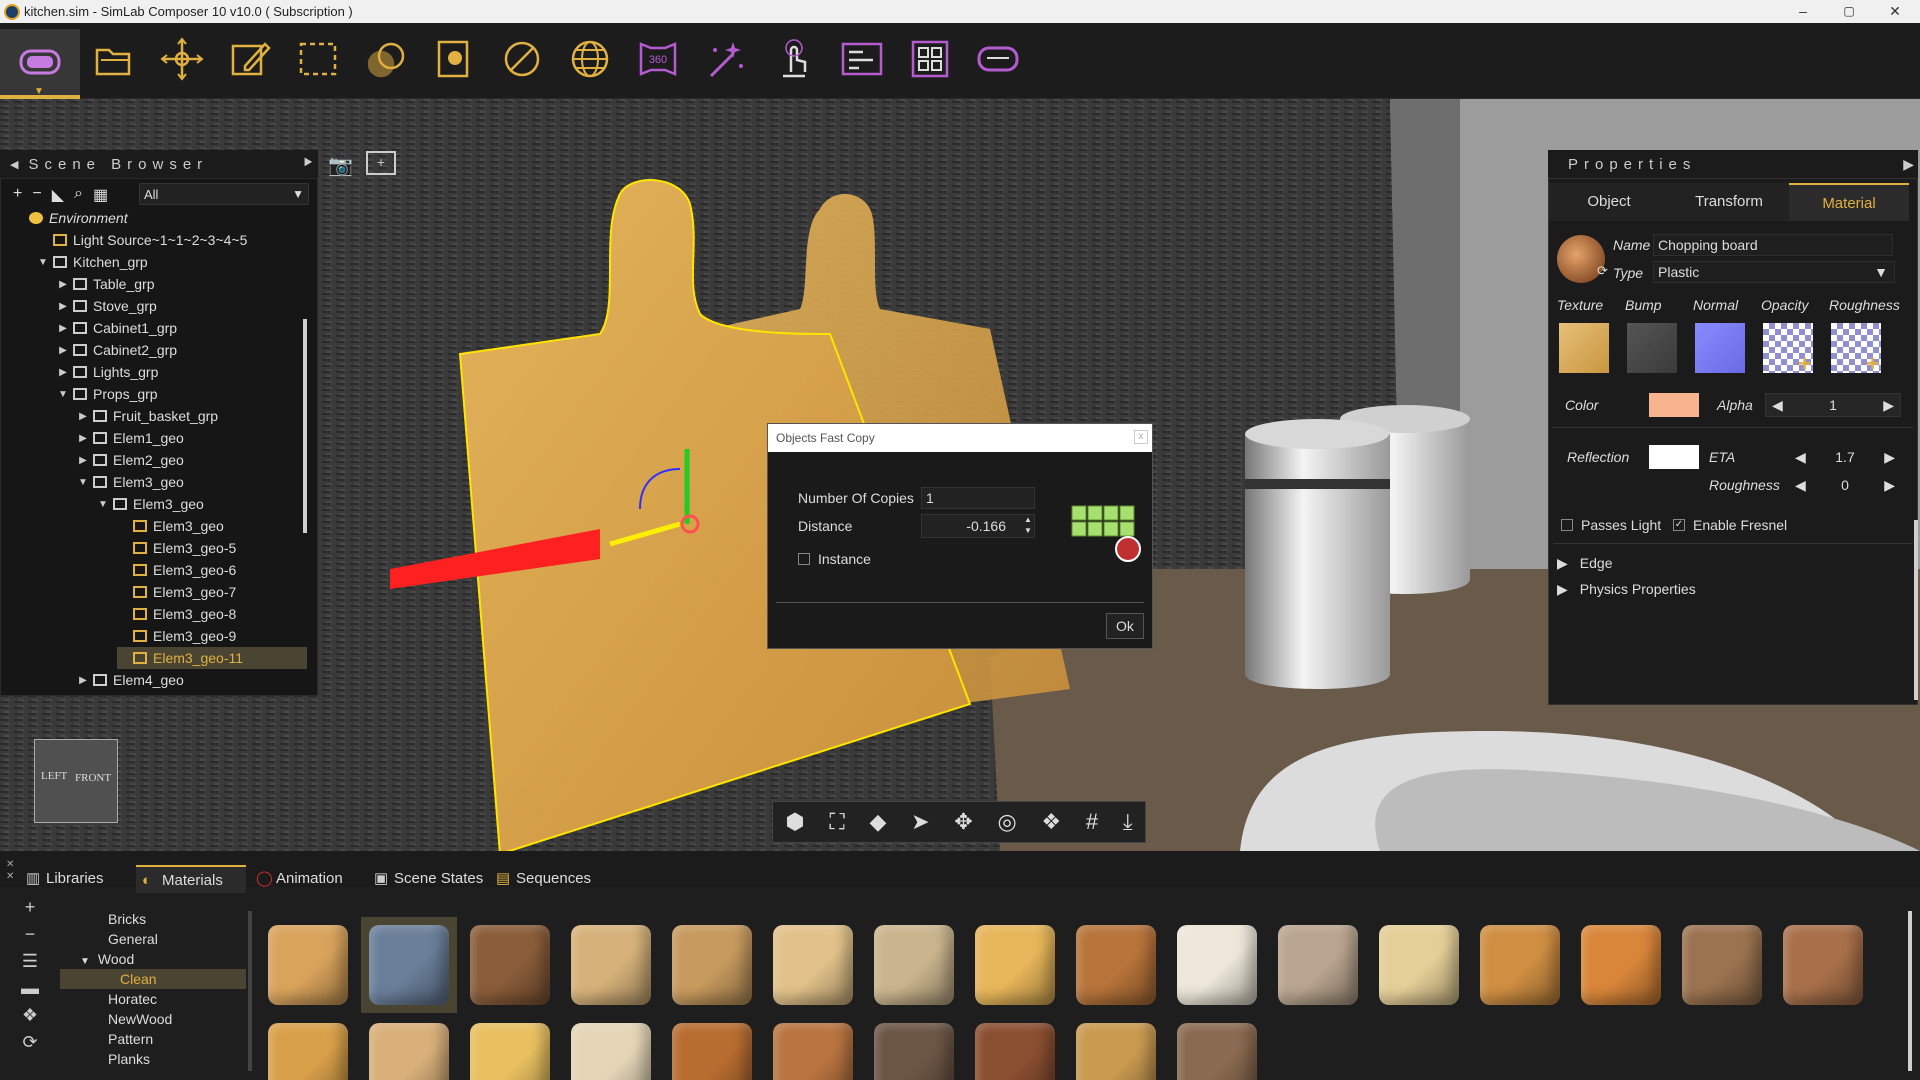  I want to click on camera-icon: 📷, so click(340, 165).